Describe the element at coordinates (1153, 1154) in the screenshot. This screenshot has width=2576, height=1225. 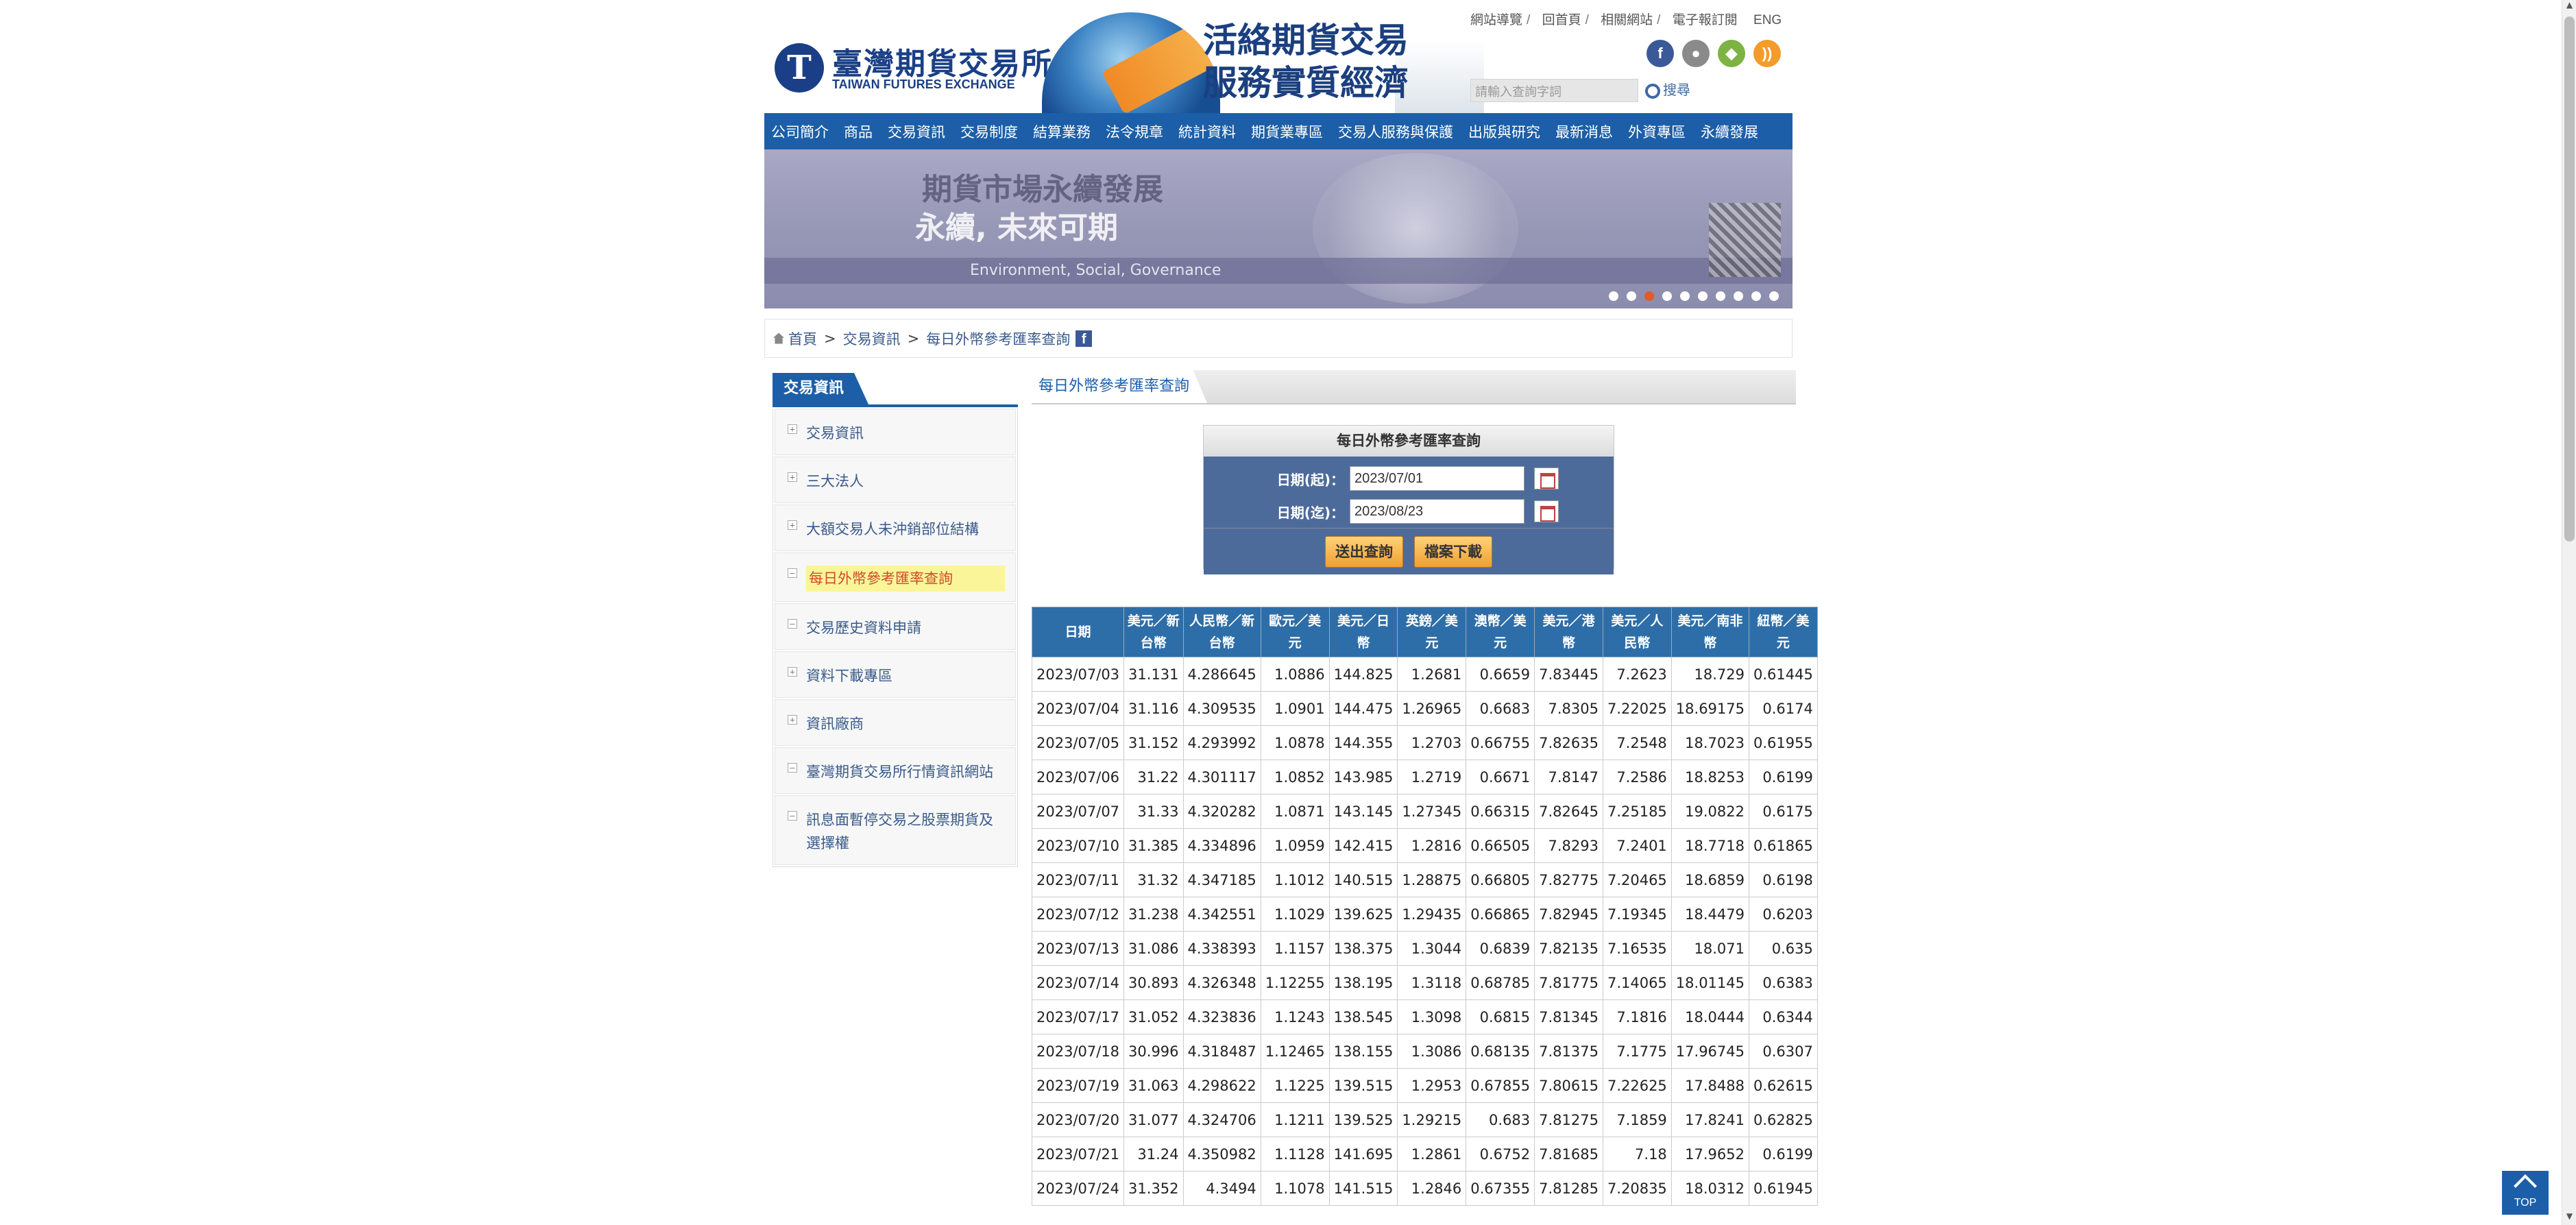
I see `rate-cell: 31.24` at that location.